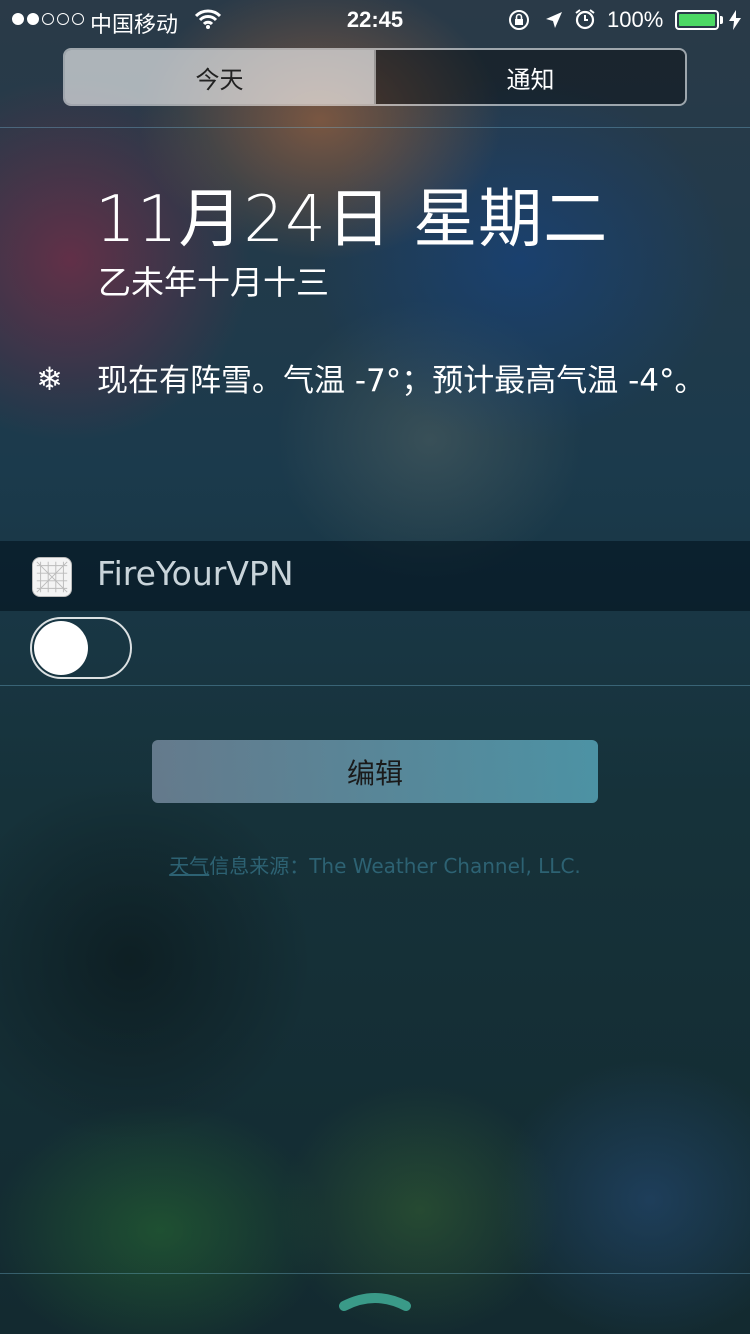 This screenshot has height=1334, width=750. I want to click on weather-source-link: 天气, so click(189, 866).